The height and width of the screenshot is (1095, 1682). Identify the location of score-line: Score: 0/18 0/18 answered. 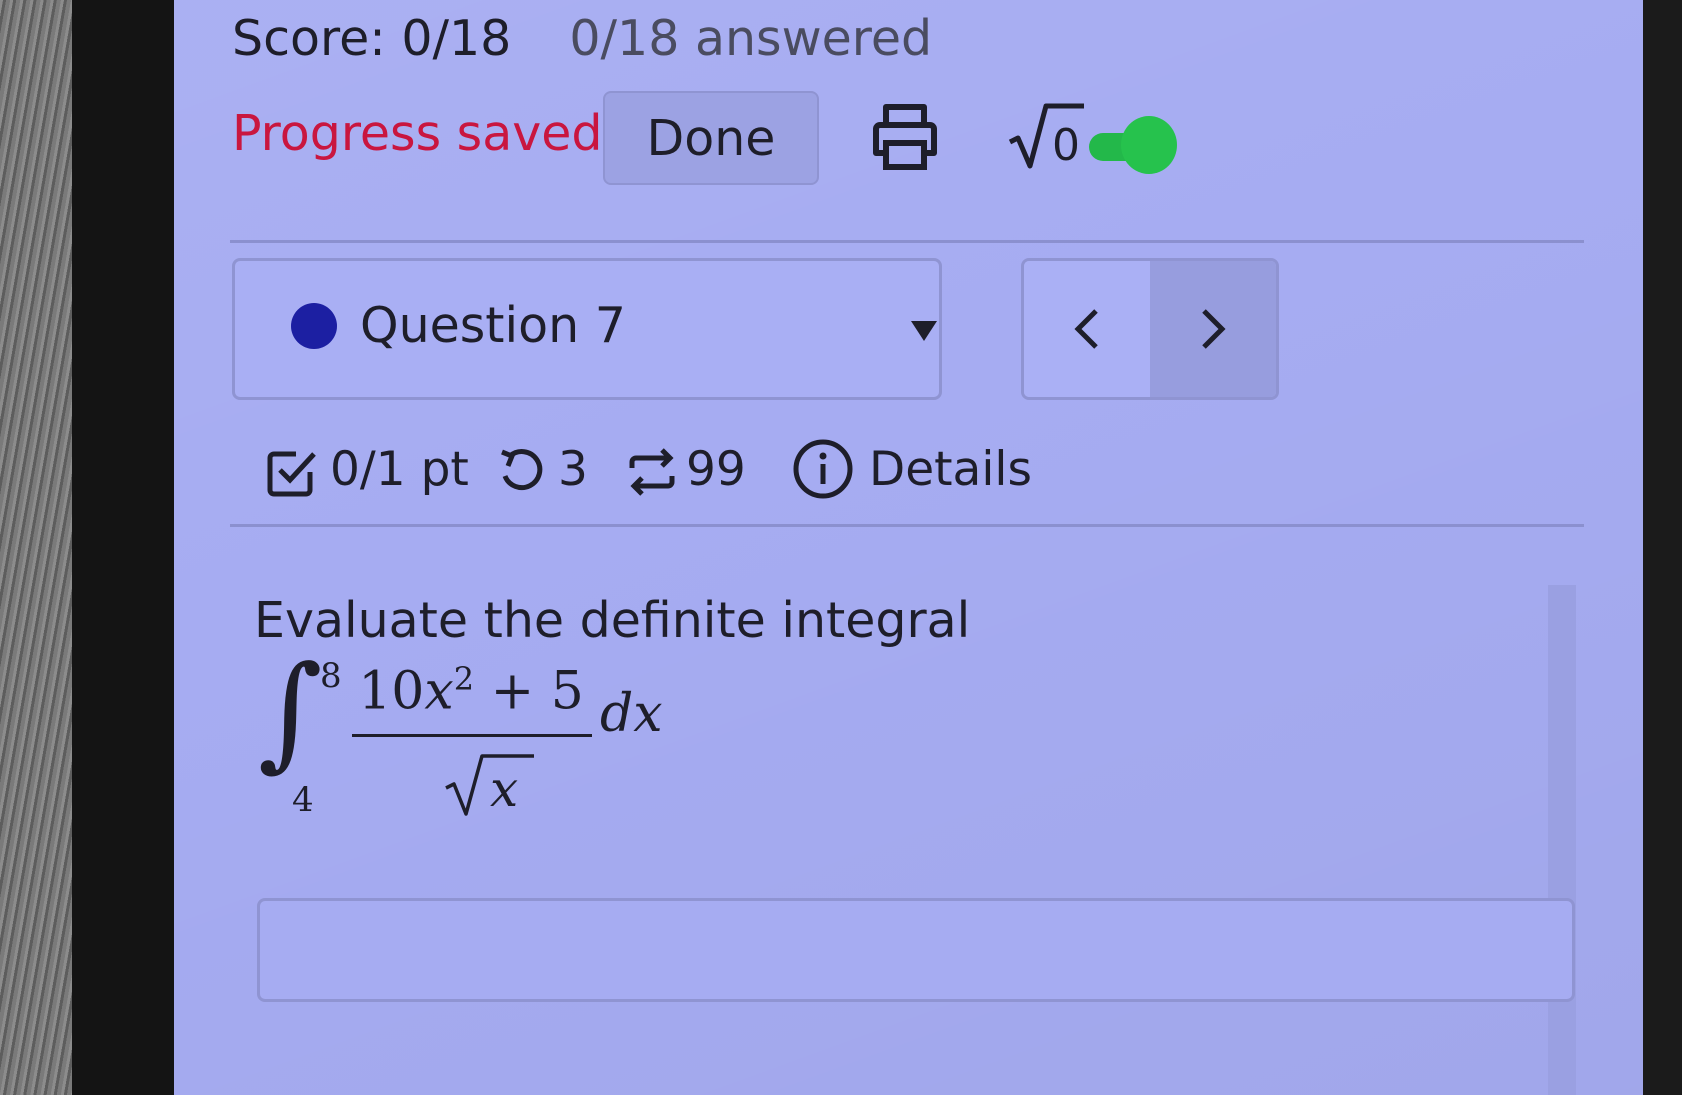
(582, 38).